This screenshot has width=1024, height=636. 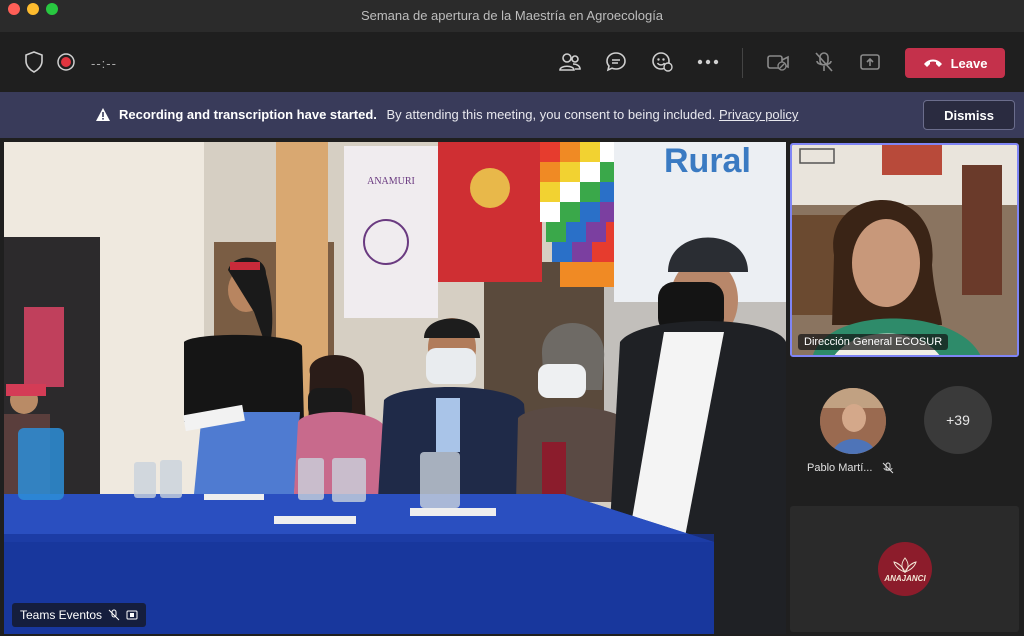 I want to click on leave-button: Leave, so click(x=955, y=63).